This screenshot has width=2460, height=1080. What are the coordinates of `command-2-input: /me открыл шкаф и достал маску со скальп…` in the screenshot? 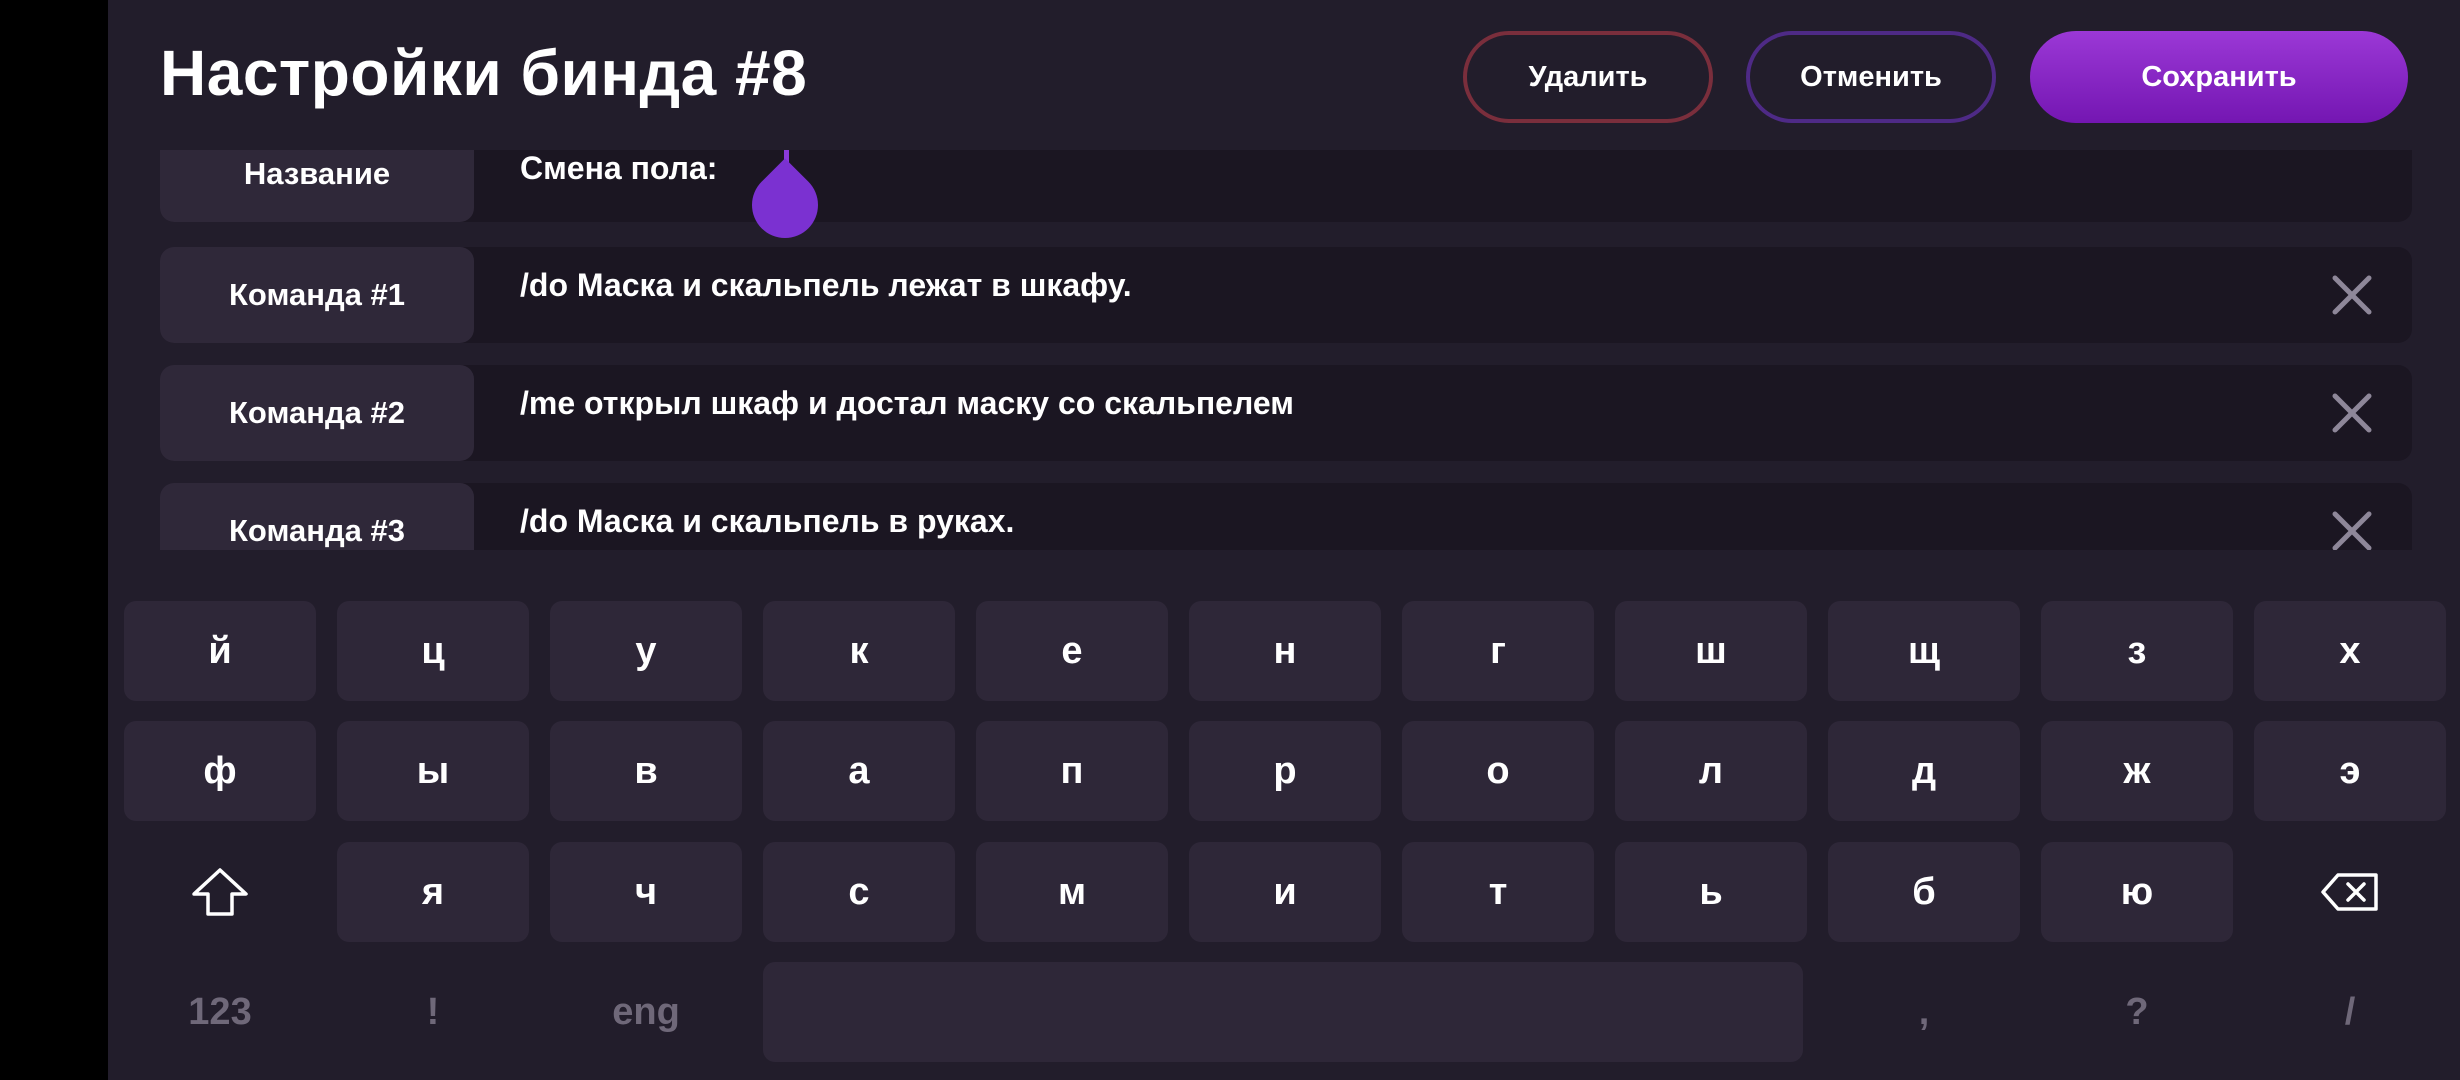 It's located at (907, 403).